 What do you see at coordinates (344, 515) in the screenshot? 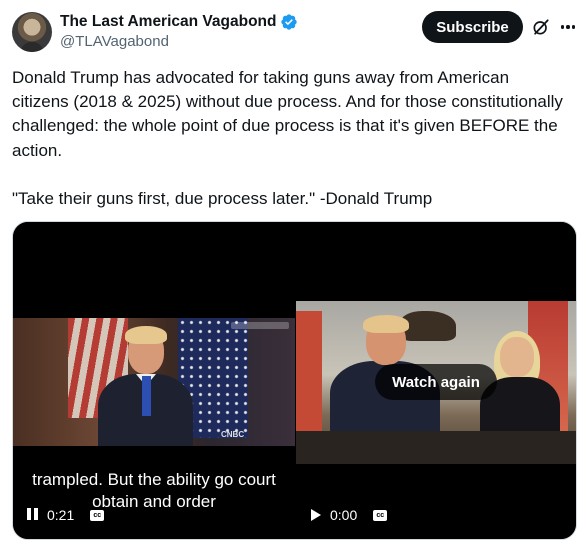
I see `video-time: 0:00` at bounding box center [344, 515].